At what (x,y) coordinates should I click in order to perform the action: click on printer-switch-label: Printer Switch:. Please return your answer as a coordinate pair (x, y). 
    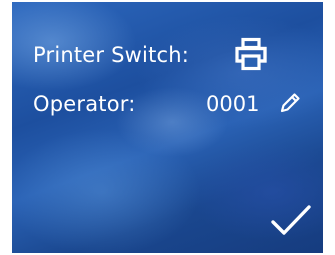
    Looking at the image, I should click on (111, 55).